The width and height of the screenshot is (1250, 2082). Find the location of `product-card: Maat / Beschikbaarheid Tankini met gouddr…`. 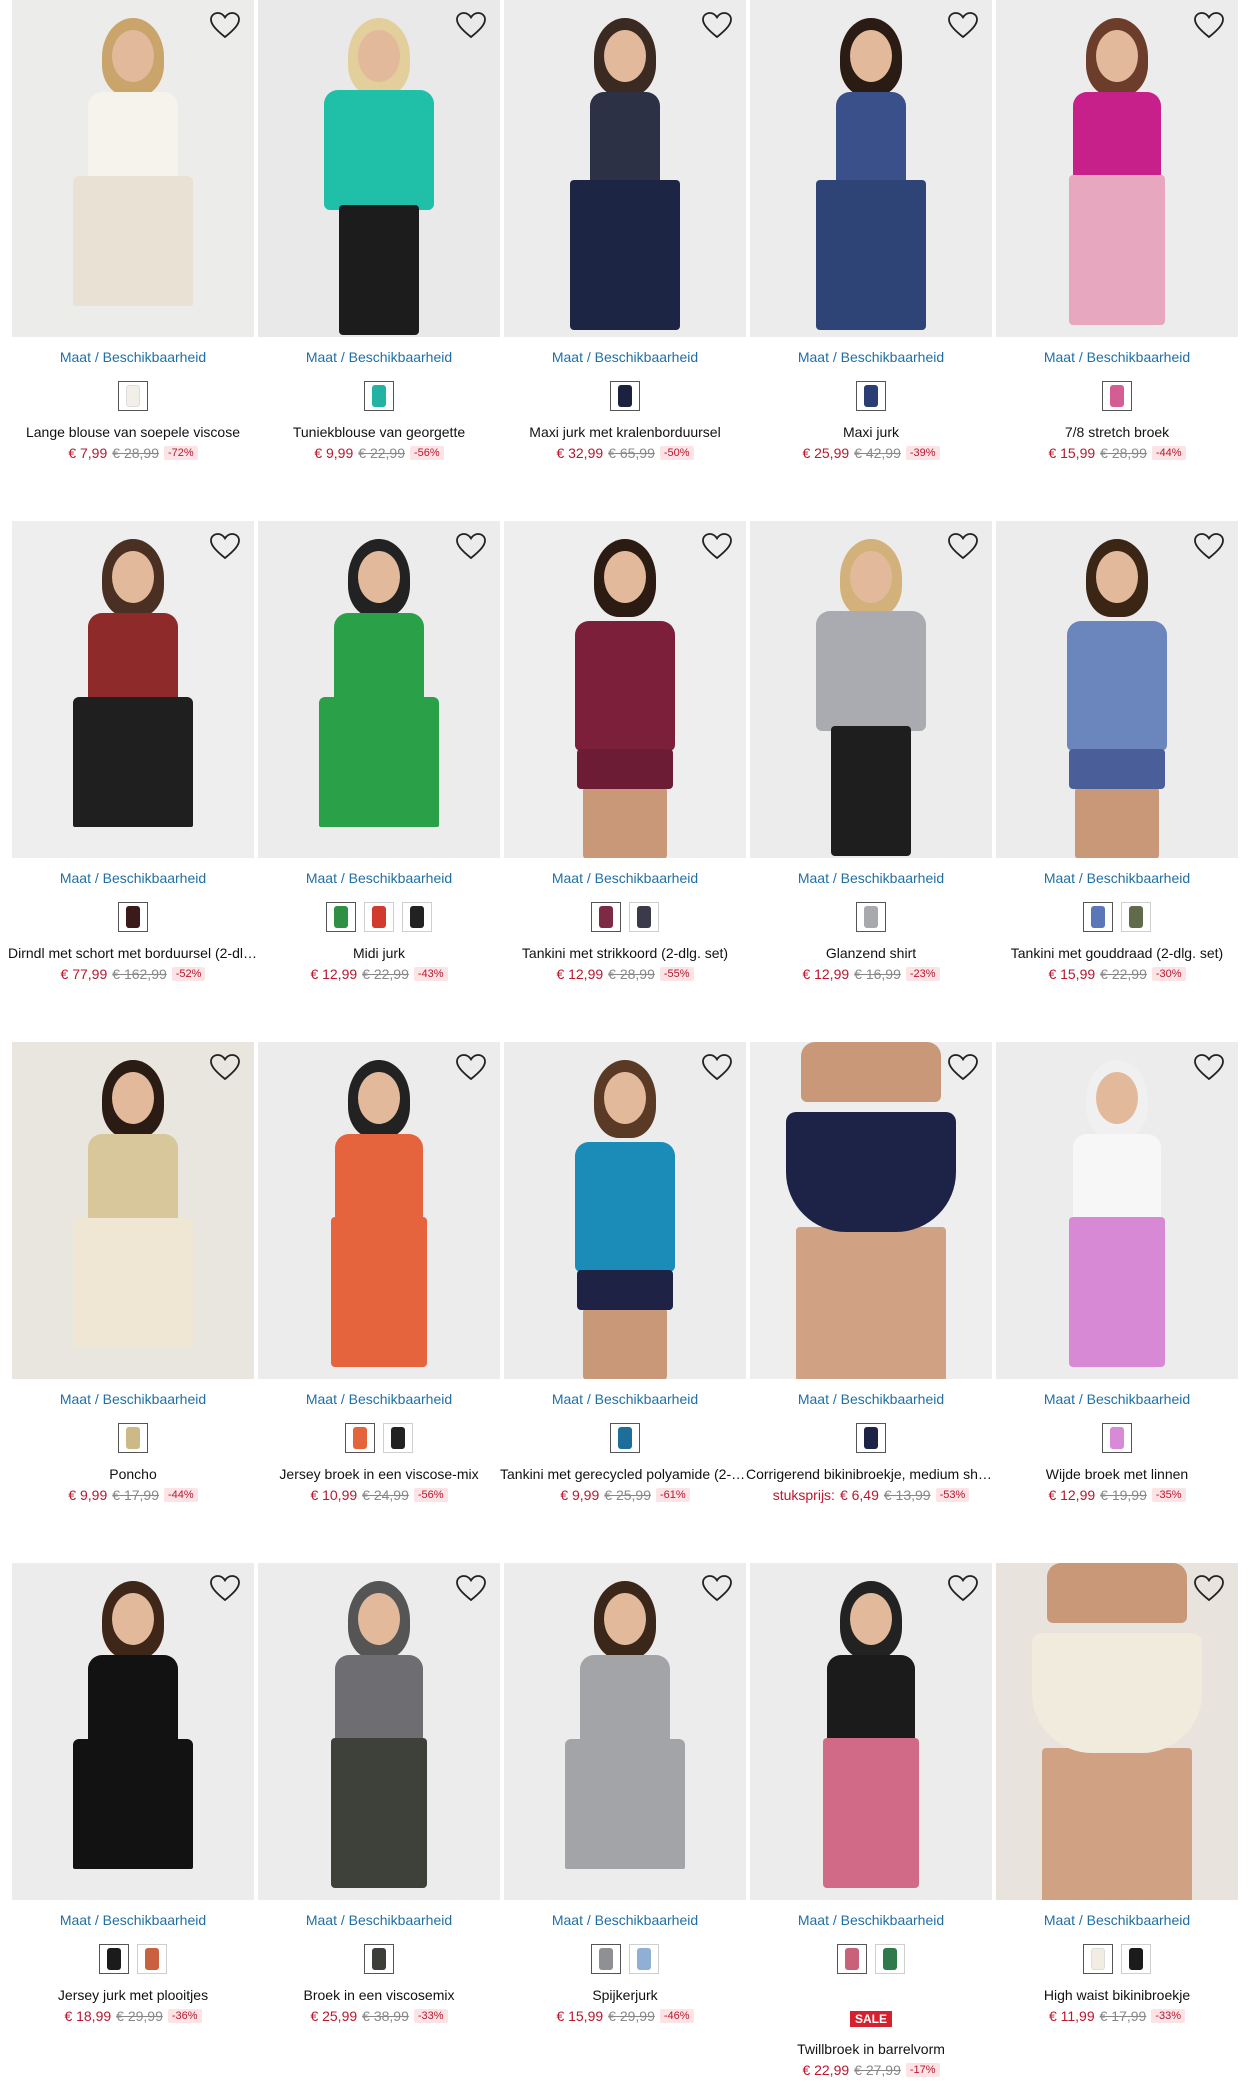

product-card: Maat / Beschikbaarheid Tankini met gouddr… is located at coordinates (1117, 771).